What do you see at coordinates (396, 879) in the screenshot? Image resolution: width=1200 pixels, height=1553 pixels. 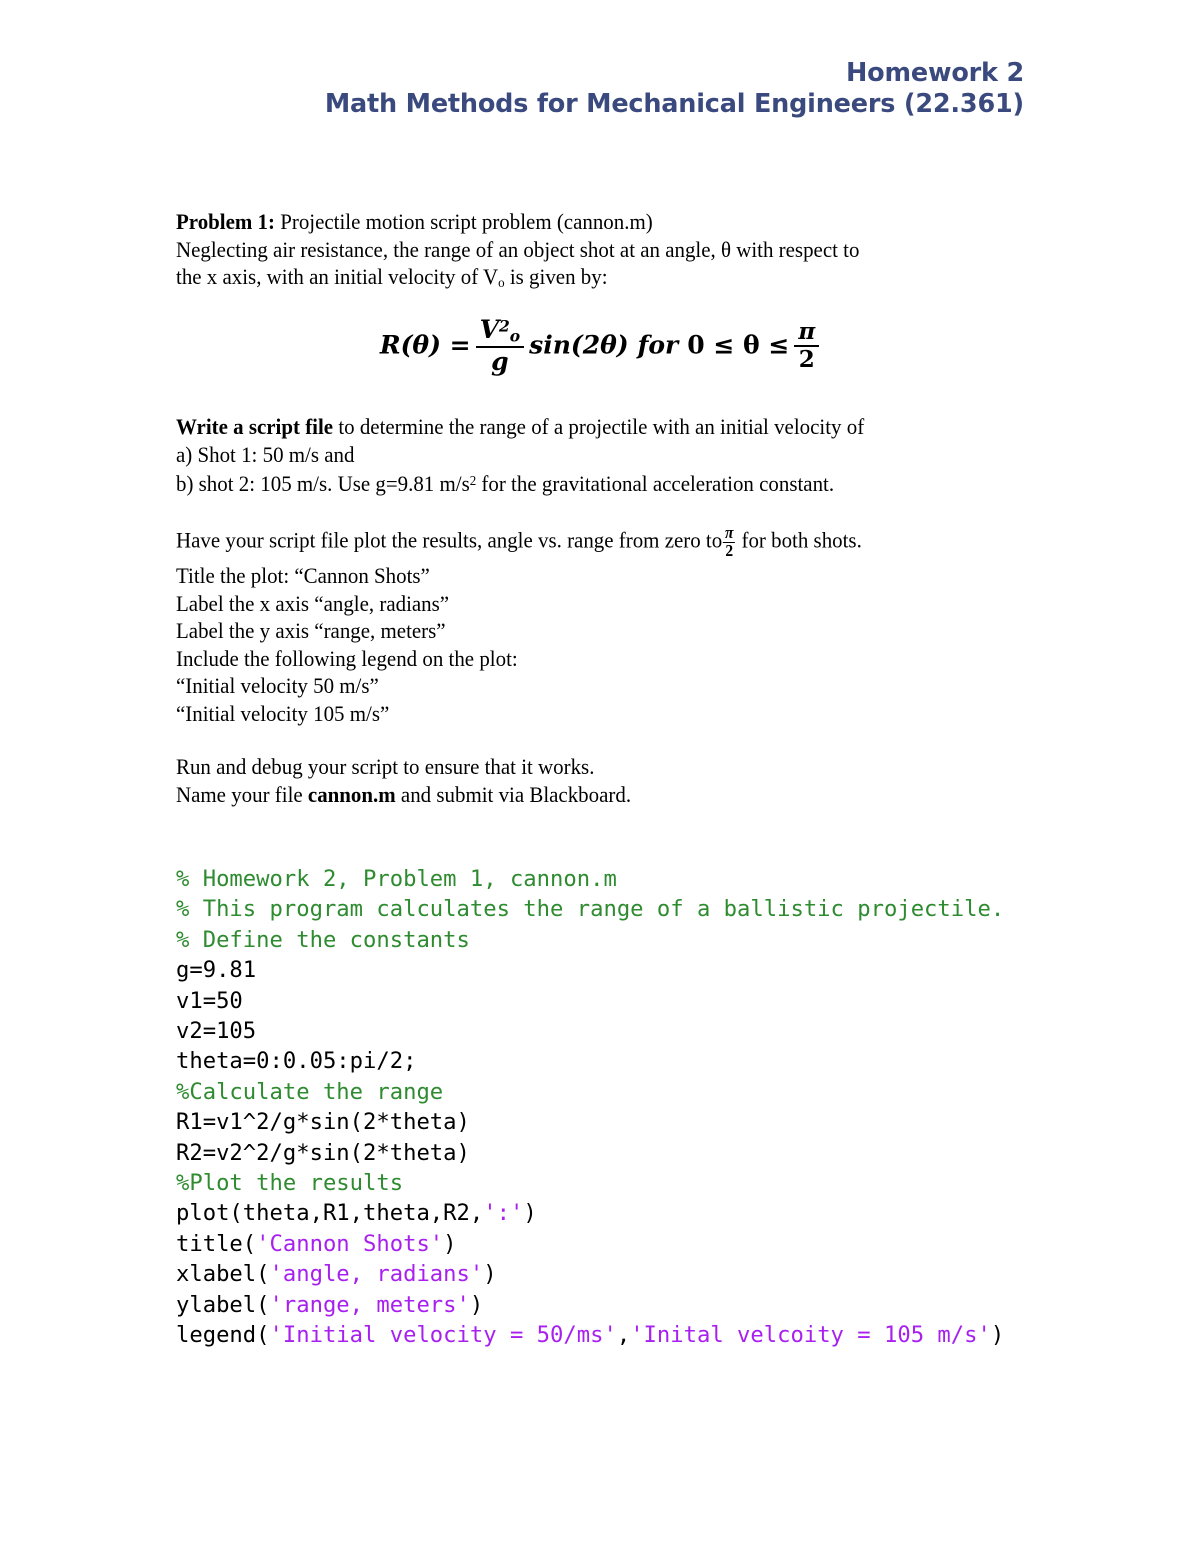 I see `code-comment: % Homework 2, Problem 1, cannon.m` at bounding box center [396, 879].